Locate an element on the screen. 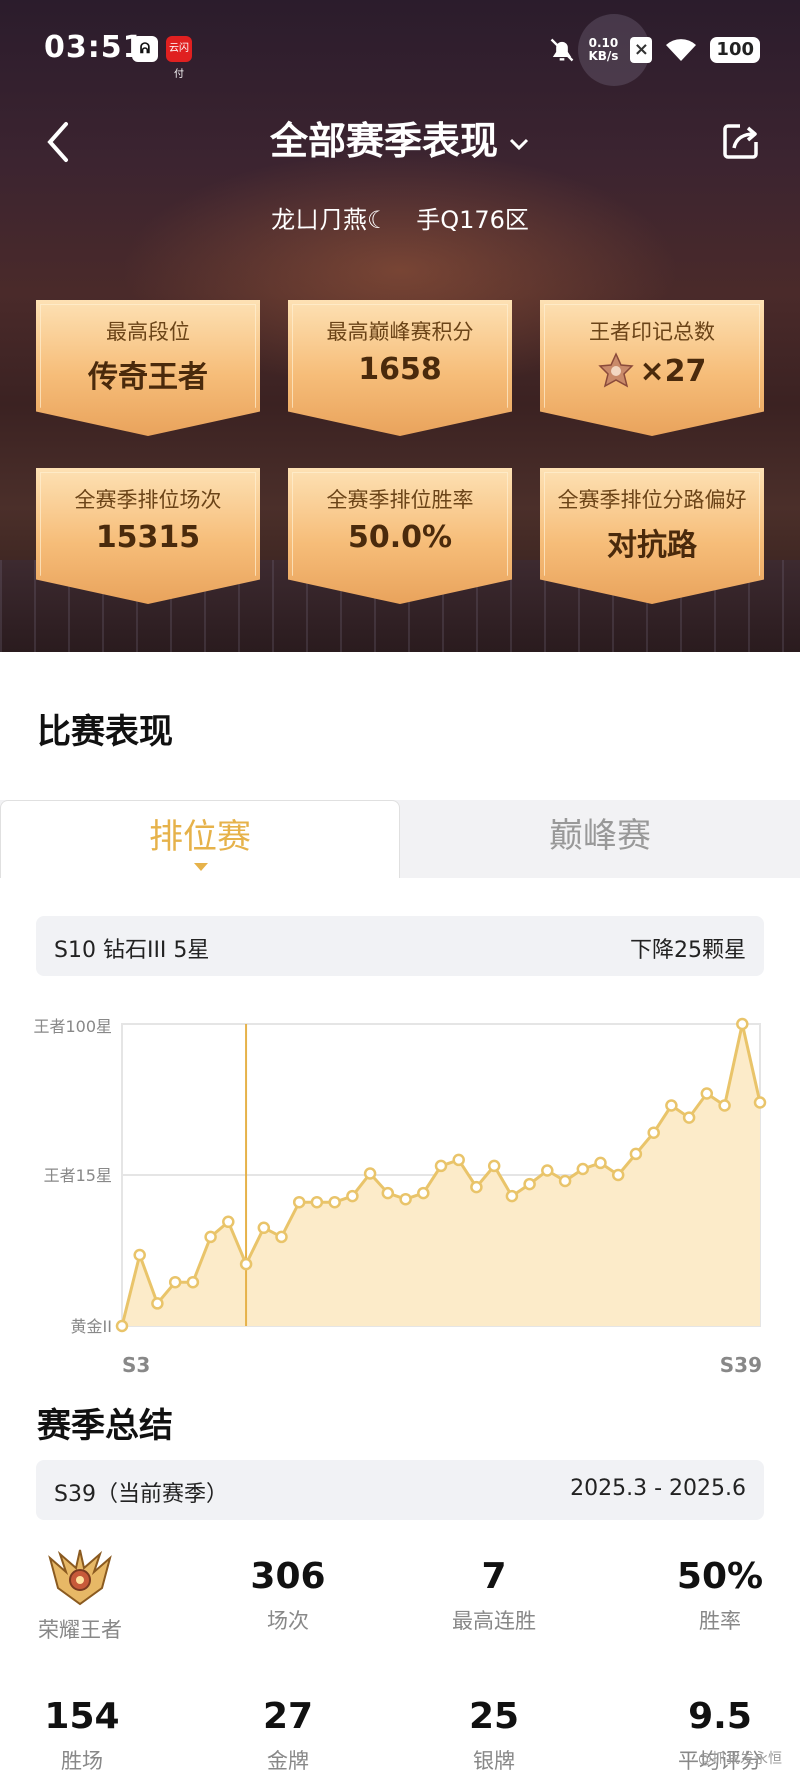 The image size is (800, 1778). card-label: 全赛季排位分路偏好 is located at coordinates (652, 500).